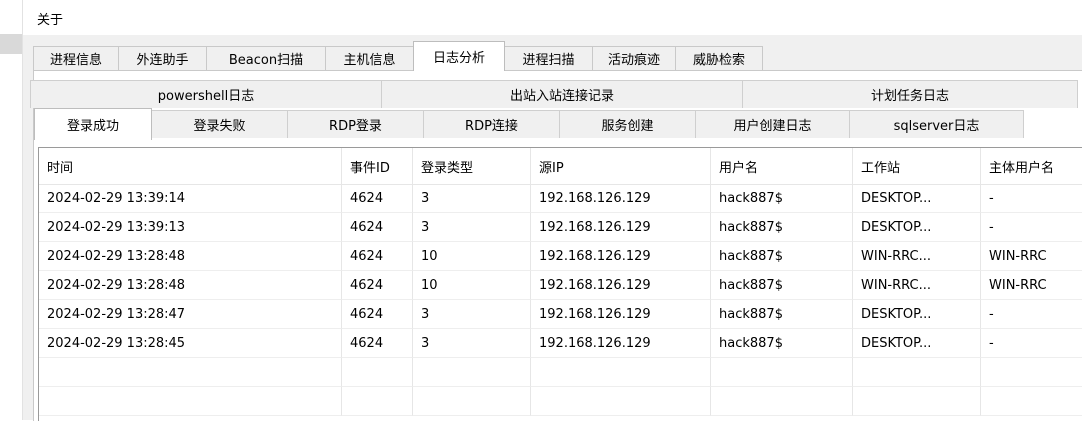 The image size is (1082, 421). I want to click on subtab-login-success: 登录成功, so click(93, 124).